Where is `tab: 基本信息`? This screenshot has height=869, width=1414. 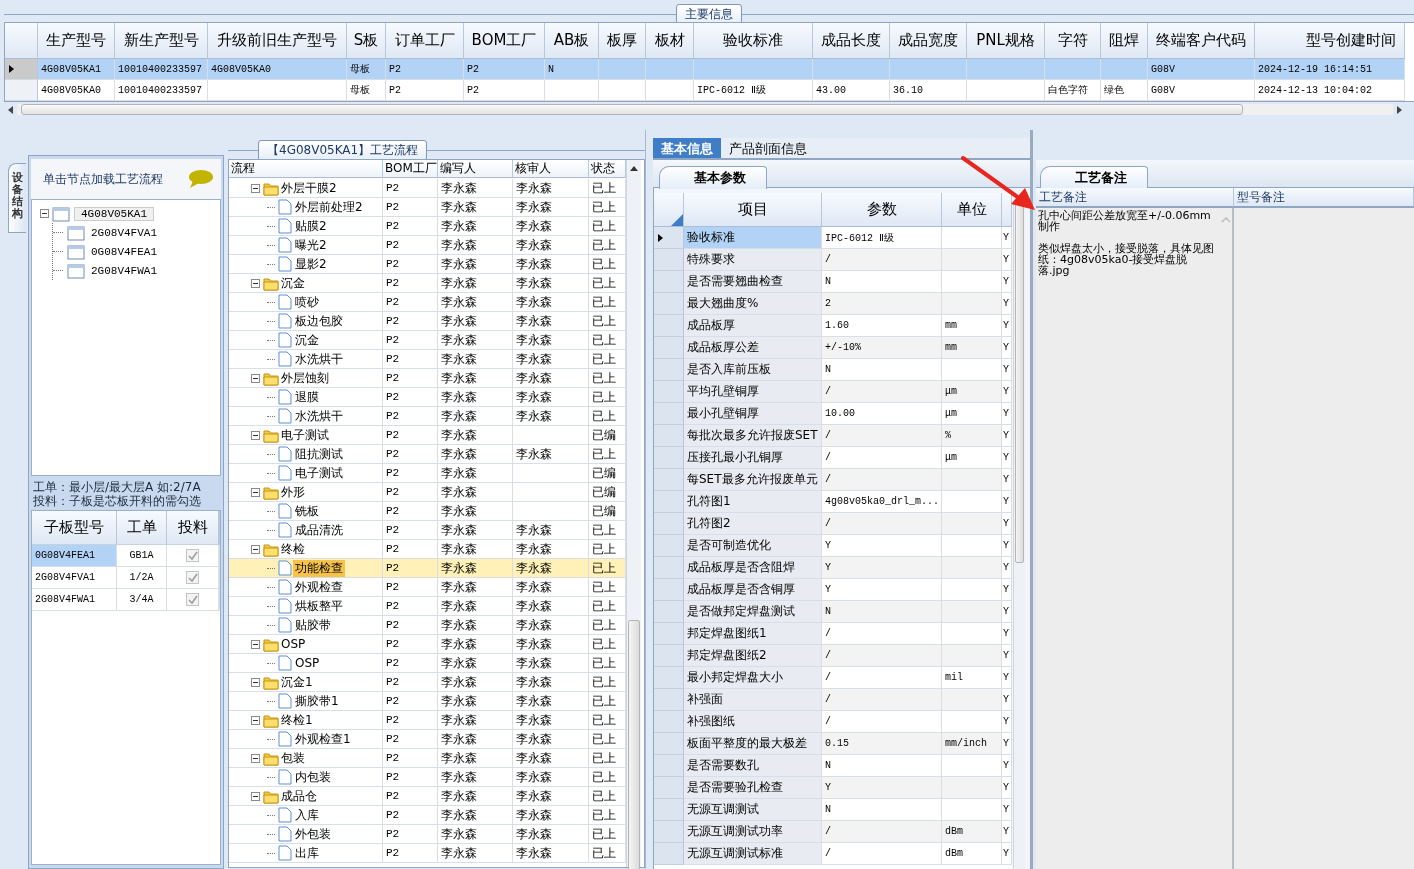
tab: 基本信息 is located at coordinates (687, 148).